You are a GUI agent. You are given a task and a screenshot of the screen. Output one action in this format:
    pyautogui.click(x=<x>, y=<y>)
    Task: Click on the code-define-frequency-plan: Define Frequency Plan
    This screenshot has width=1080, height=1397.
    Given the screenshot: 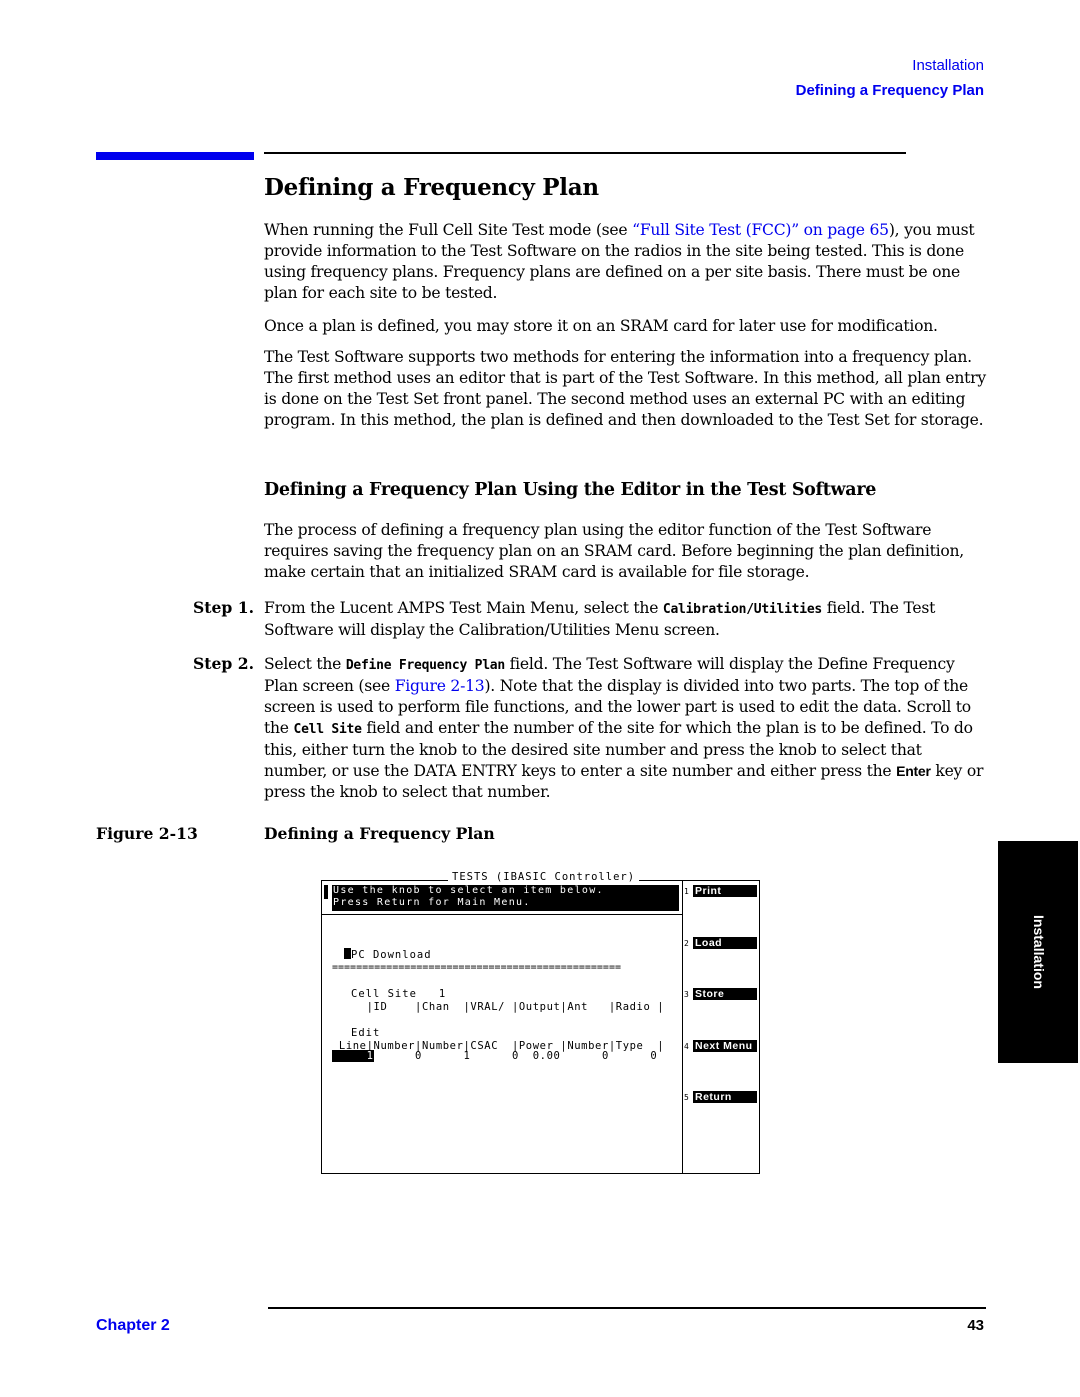 What is the action you would take?
    pyautogui.click(x=425, y=665)
    